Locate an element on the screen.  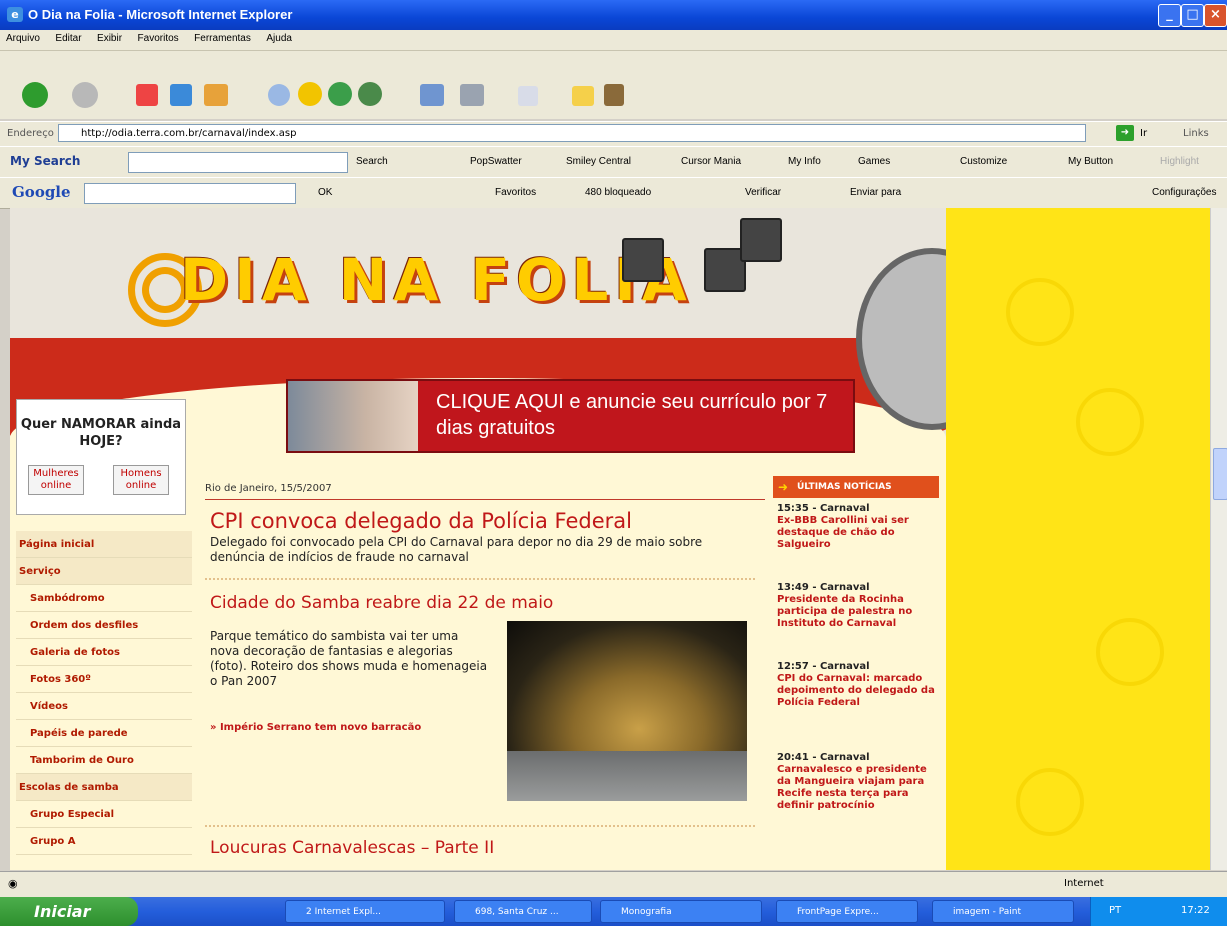
games-button: Games is located at coordinates (874, 161).